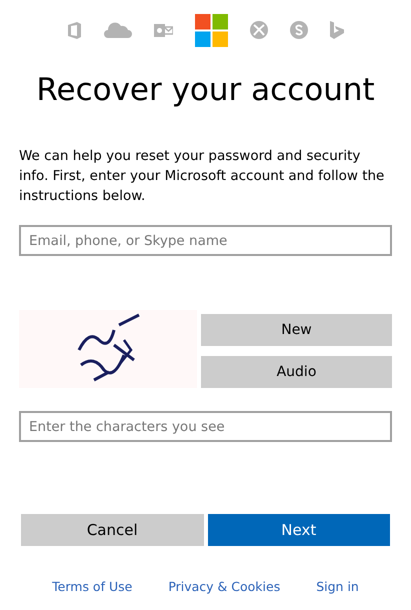 The image size is (411, 610). What do you see at coordinates (296, 372) in the screenshot?
I see `captcha-button: Audio` at bounding box center [296, 372].